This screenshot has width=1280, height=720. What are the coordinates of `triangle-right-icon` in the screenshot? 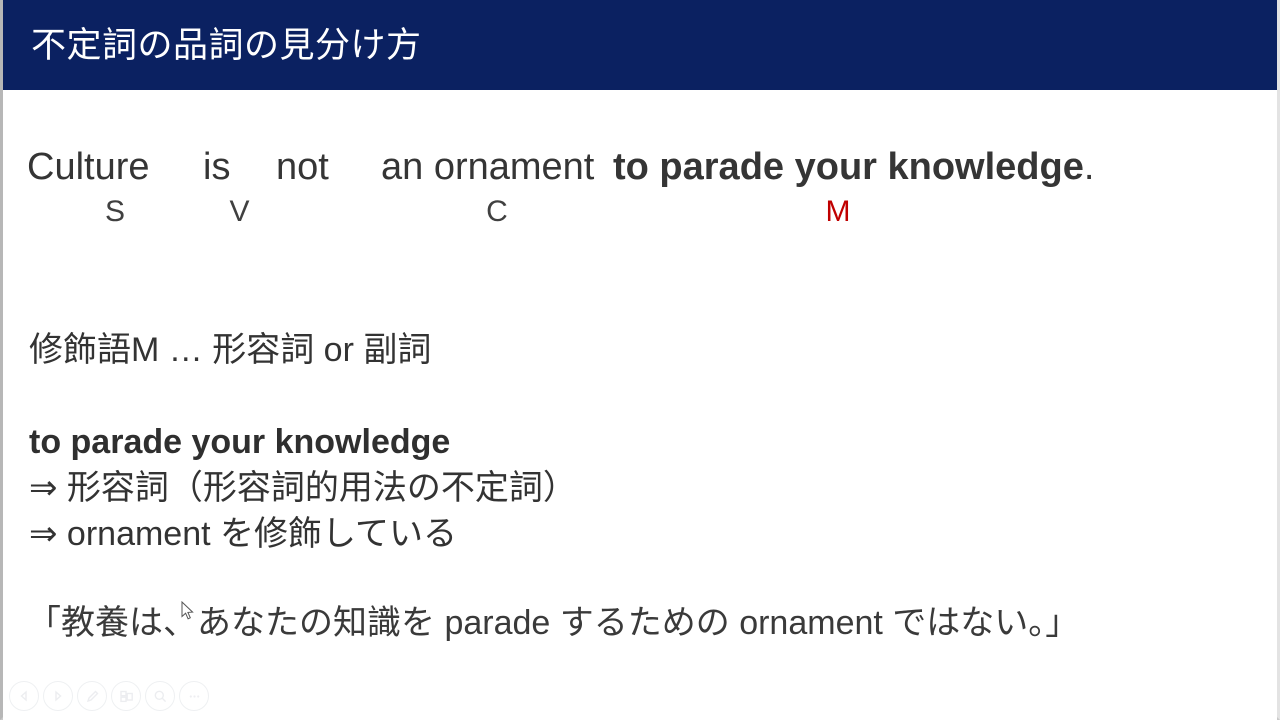 It's located at (58, 696).